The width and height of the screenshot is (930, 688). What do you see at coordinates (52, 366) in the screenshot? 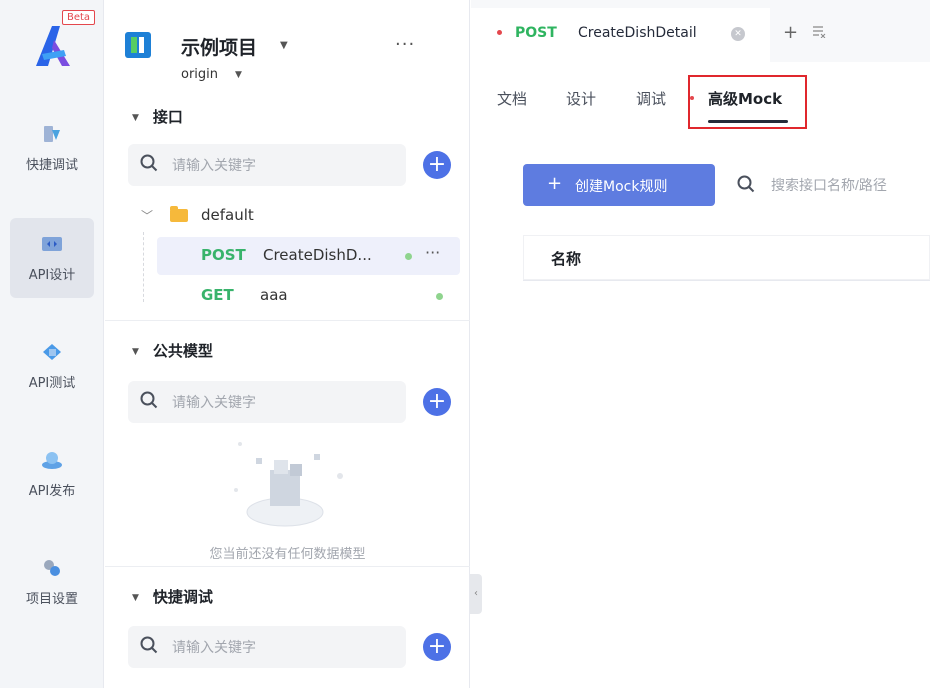
I see `rail-item-api-test: API测试` at bounding box center [52, 366].